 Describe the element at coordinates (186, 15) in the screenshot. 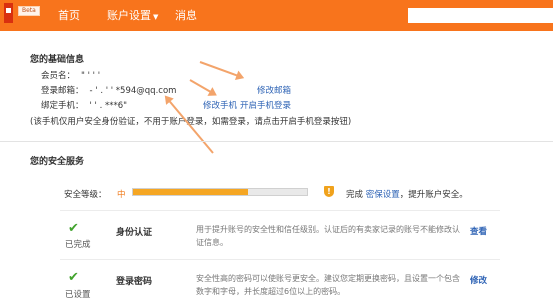

I see `nav-messages: 消息` at that location.